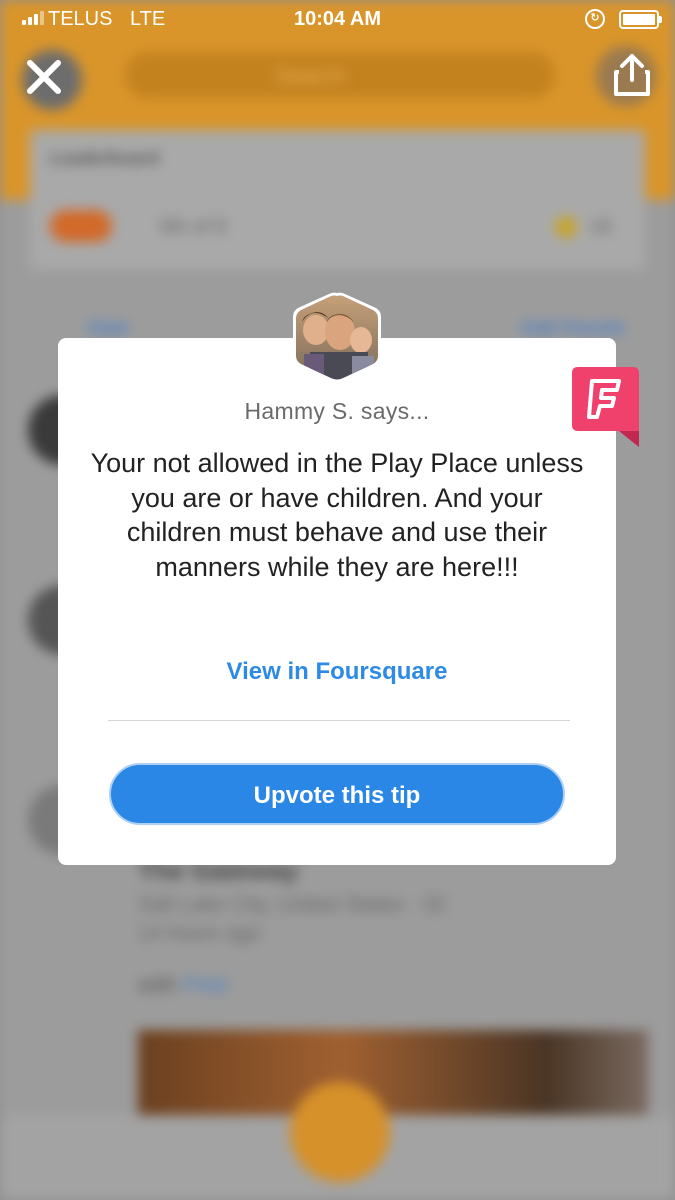 The height and width of the screenshot is (1200, 675). Describe the element at coordinates (566, 227) in the screenshot. I see `coin-icon` at that location.